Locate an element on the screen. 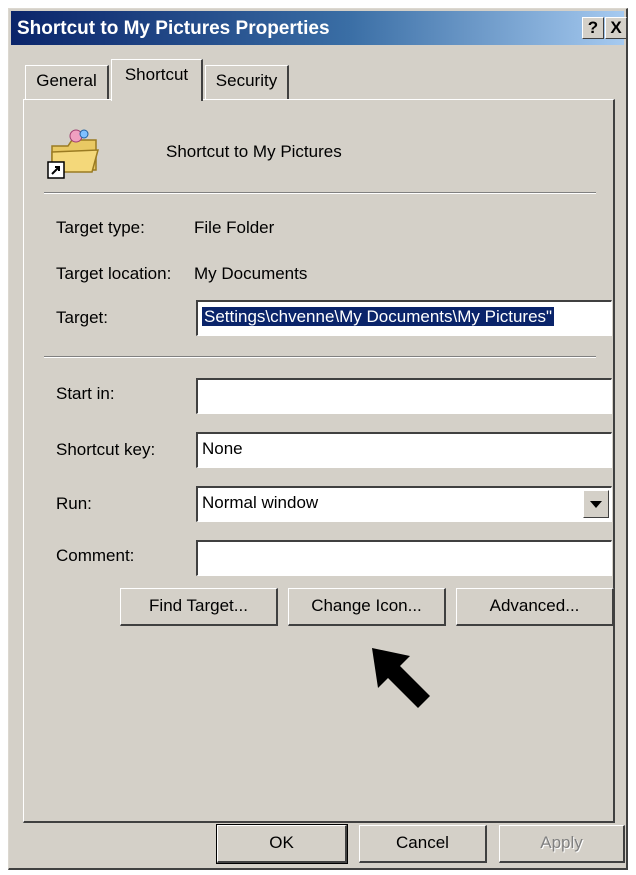 Image resolution: width=636 pixels, height=875 pixels. folder-pictures-shortcut-icon is located at coordinates (75, 153).